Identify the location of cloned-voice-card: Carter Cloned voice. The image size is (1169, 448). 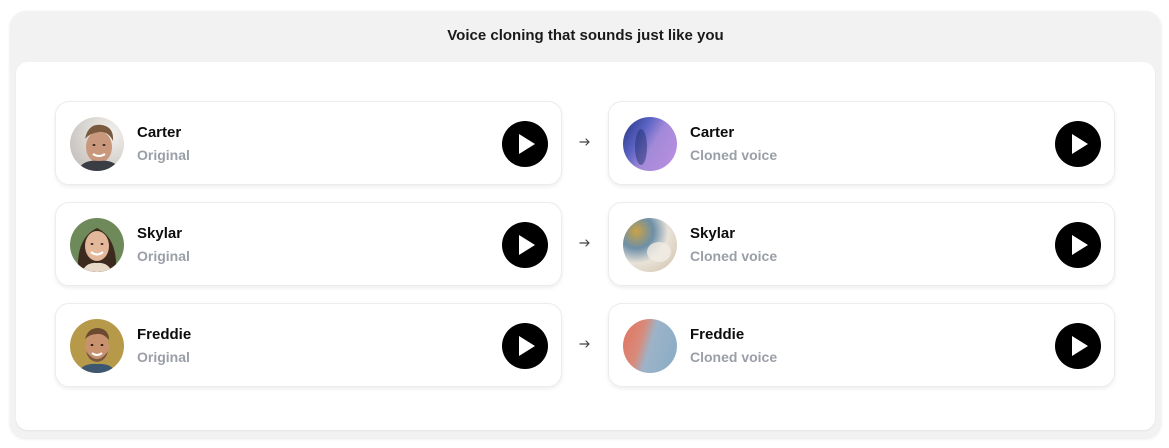
(861, 143).